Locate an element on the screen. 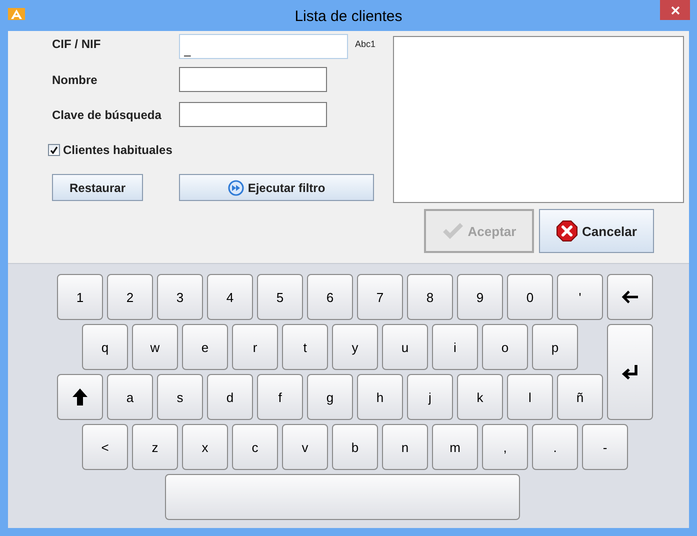 This screenshot has height=536, width=697. key: i is located at coordinates (455, 347).